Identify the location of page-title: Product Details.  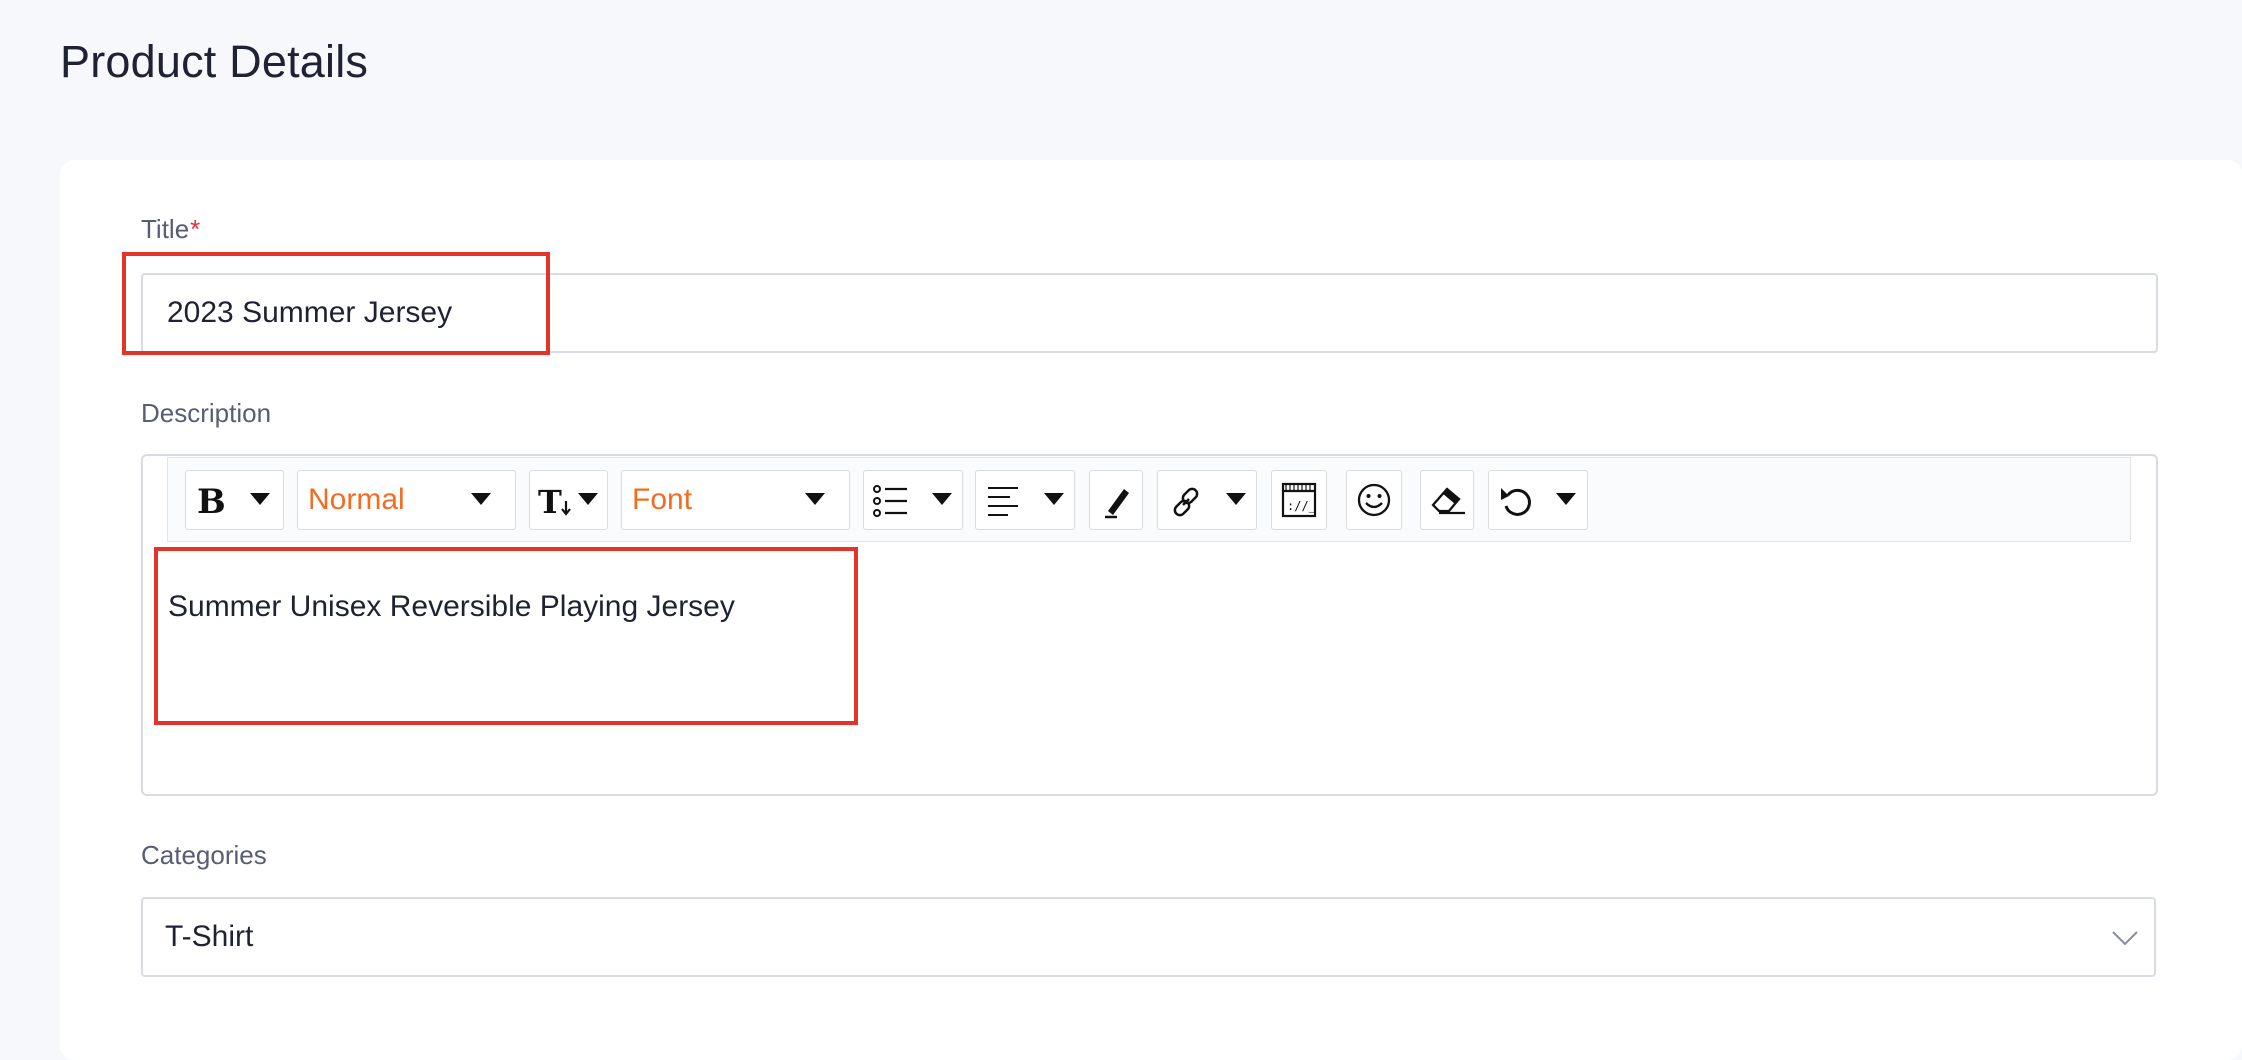
(214, 61).